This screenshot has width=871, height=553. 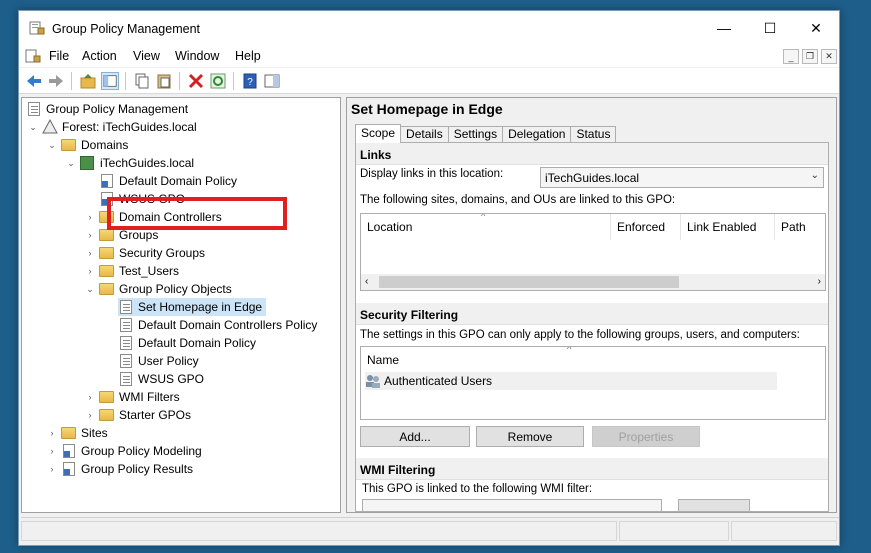 What do you see at coordinates (432, 174) in the screenshot?
I see `display-links-label: Display links in this location:` at bounding box center [432, 174].